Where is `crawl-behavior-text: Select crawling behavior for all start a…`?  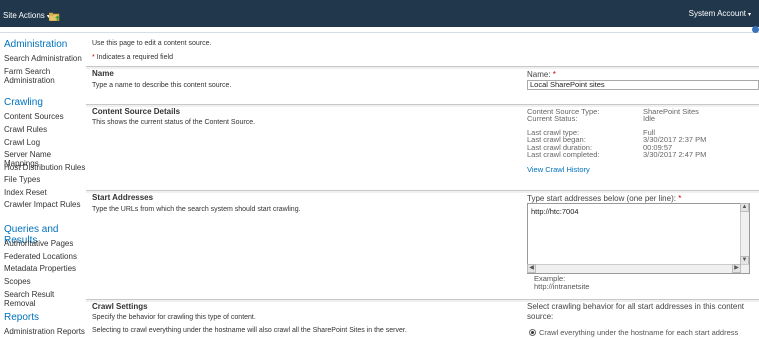
crawl-behavior-text: Select crawling behavior for all start a… is located at coordinates (635, 311).